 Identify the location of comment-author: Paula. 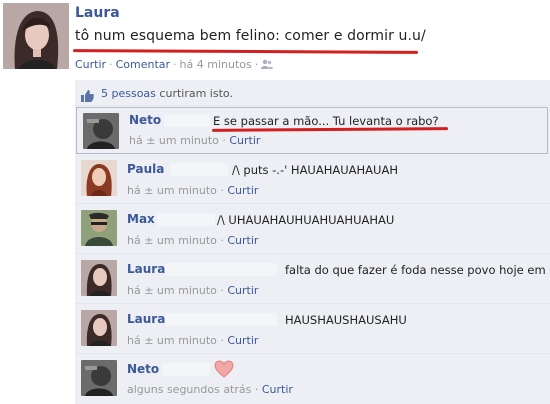
(145, 169).